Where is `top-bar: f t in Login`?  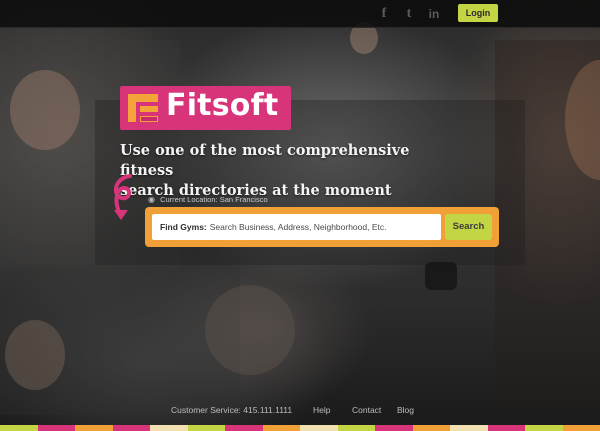 top-bar: f t in Login is located at coordinates (300, 14).